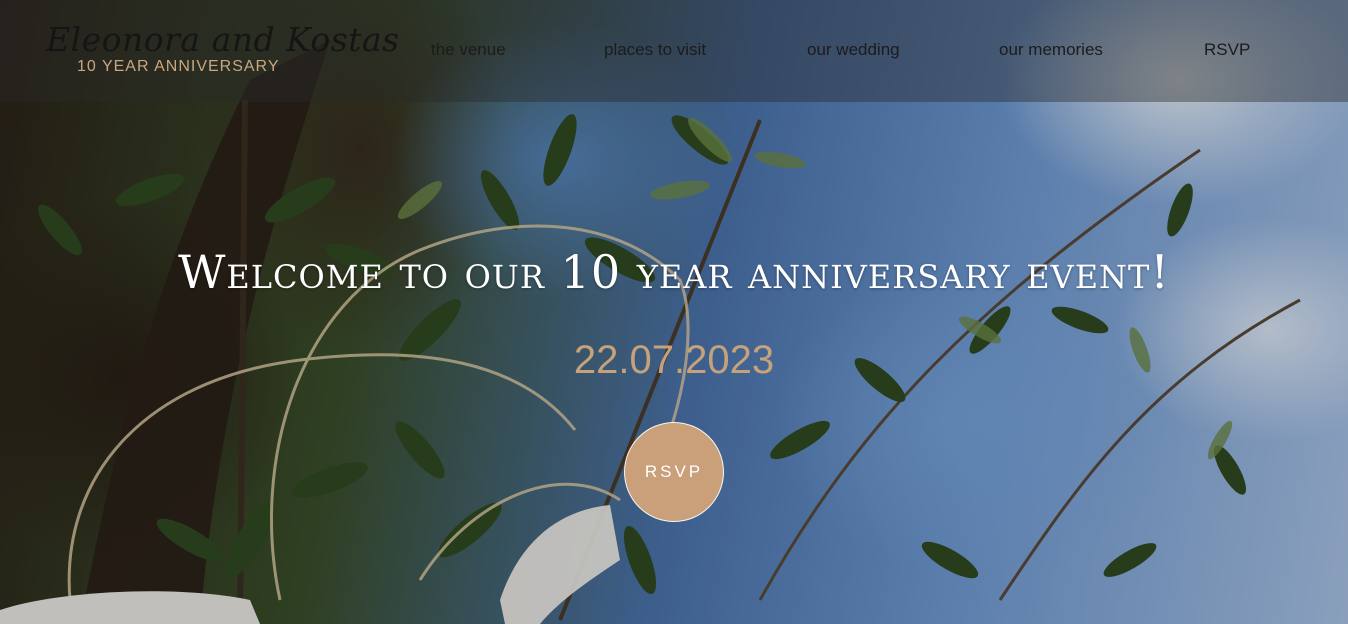 The height and width of the screenshot is (624, 1348). Describe the element at coordinates (223, 39) in the screenshot. I see `site-title: Eleonora and Kostas` at that location.